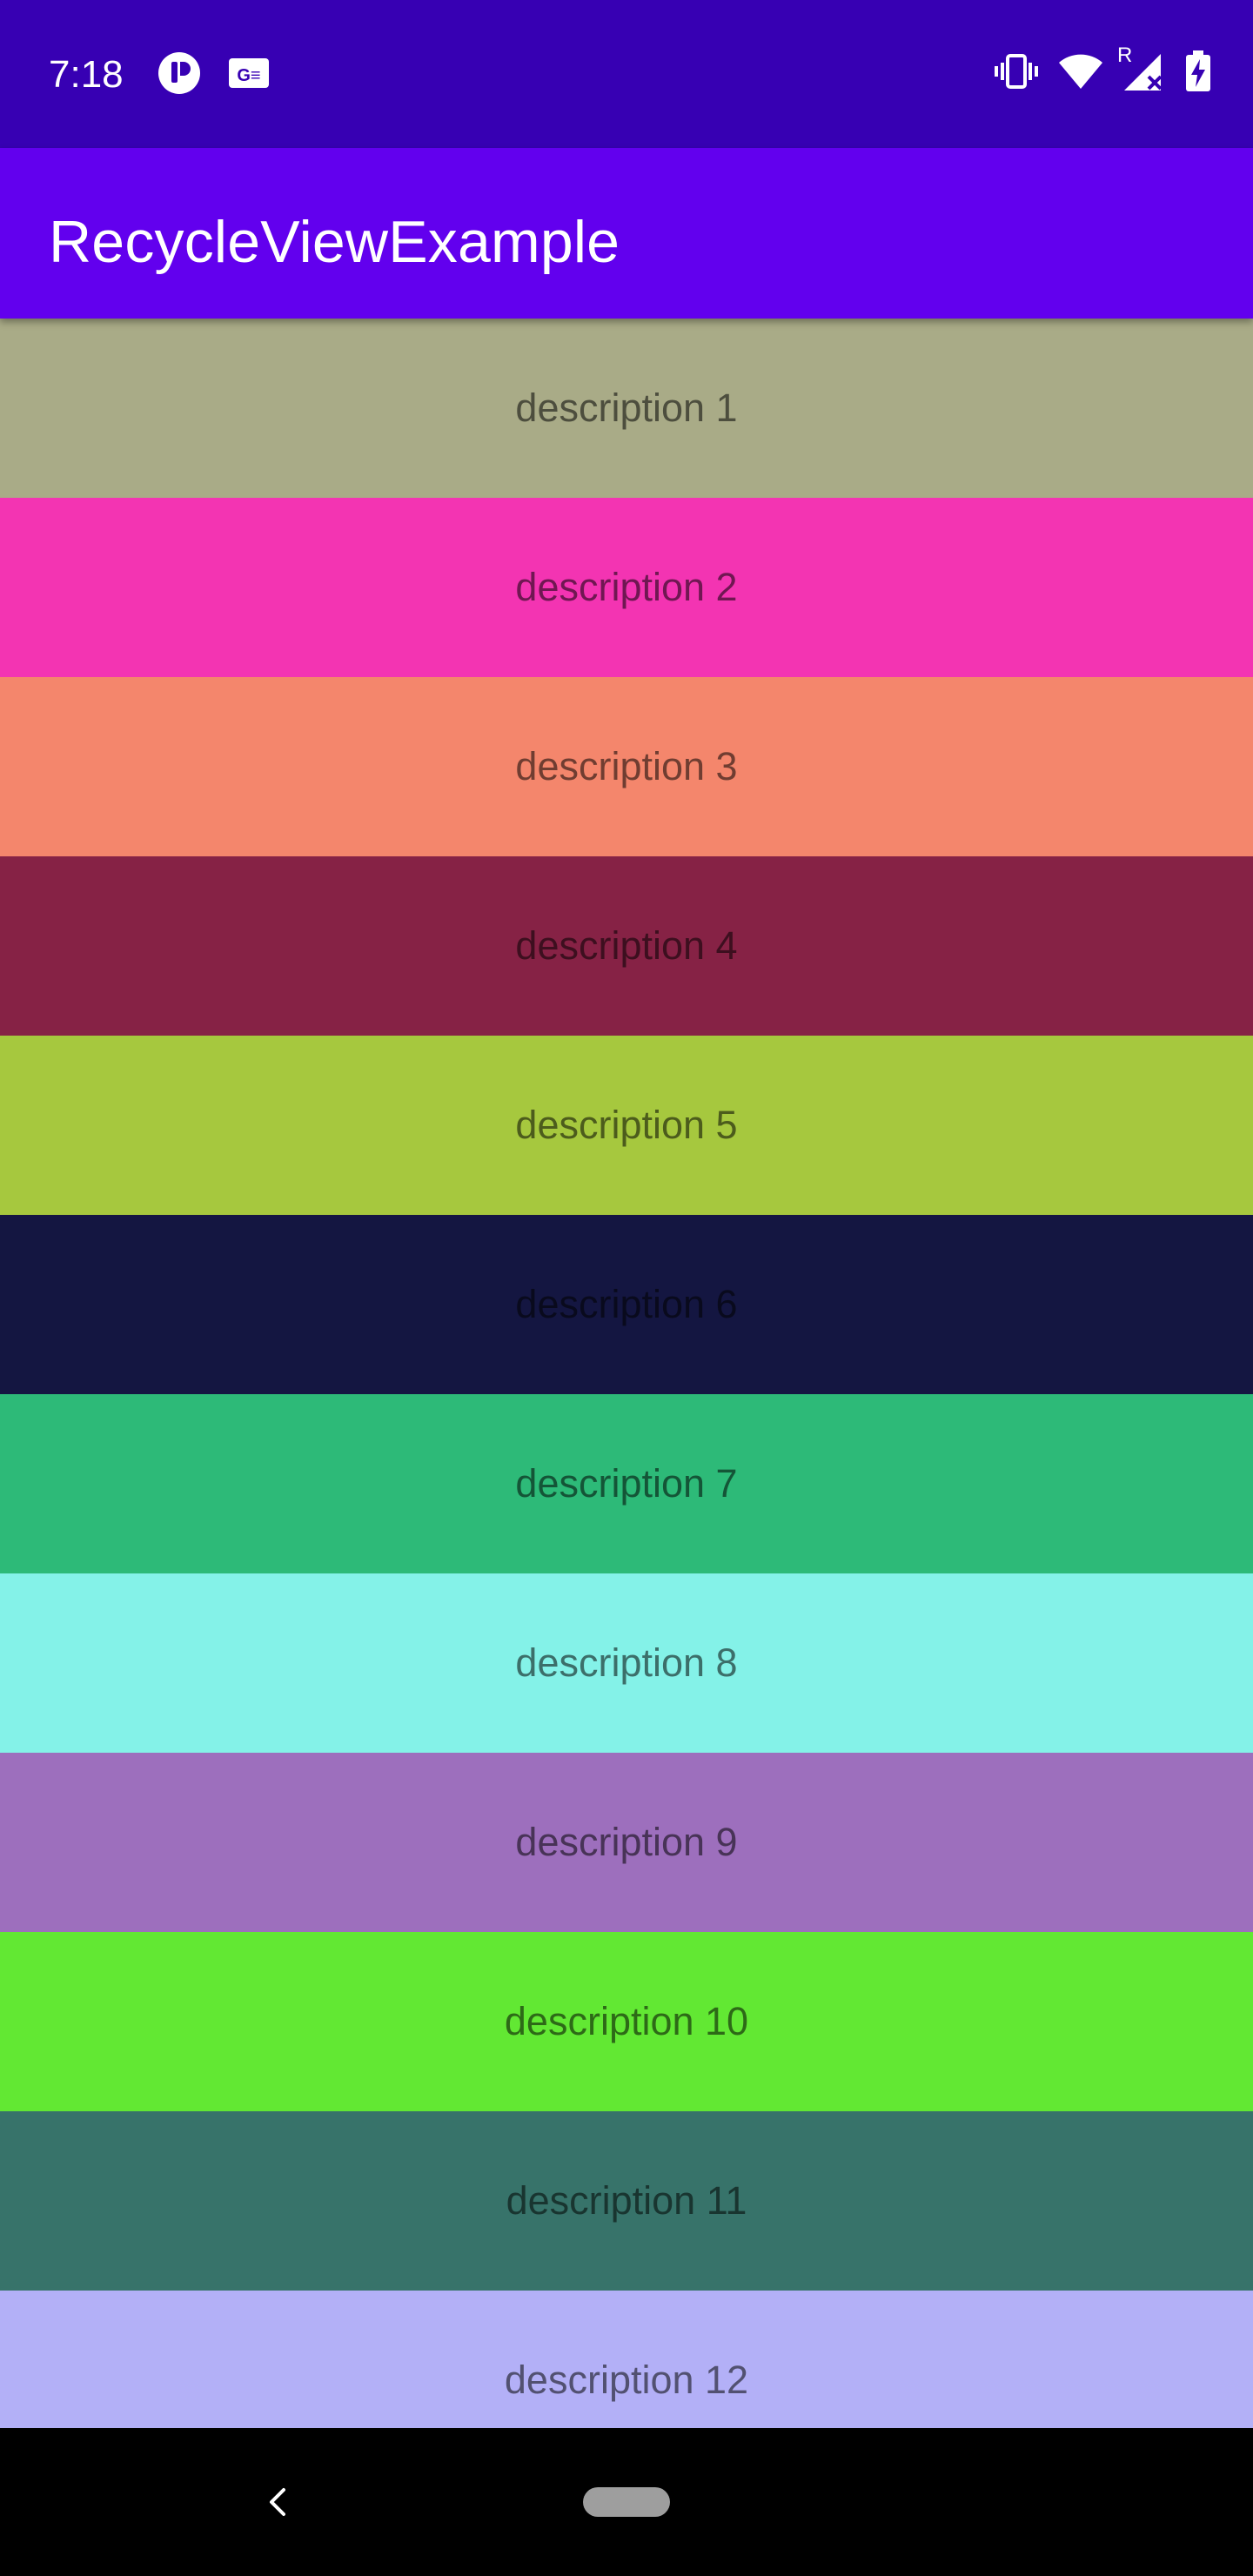 The width and height of the screenshot is (1253, 2576). I want to click on list-item-label: description 8, so click(626, 1662).